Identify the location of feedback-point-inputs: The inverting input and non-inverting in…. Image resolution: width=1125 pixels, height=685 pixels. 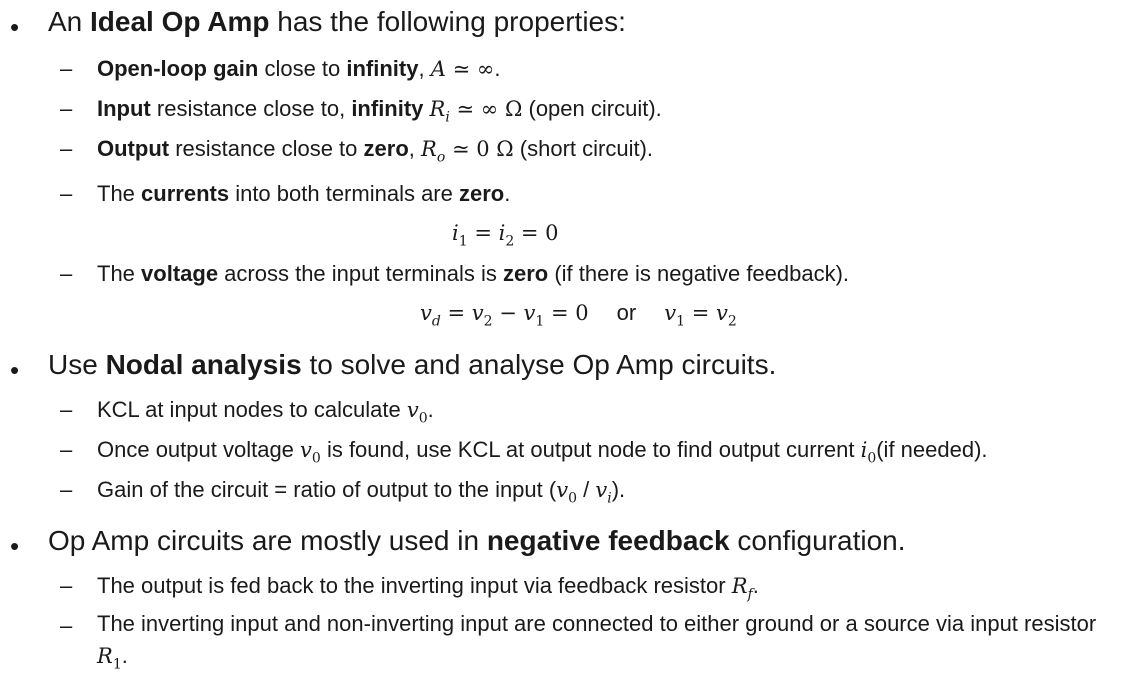
(597, 644).